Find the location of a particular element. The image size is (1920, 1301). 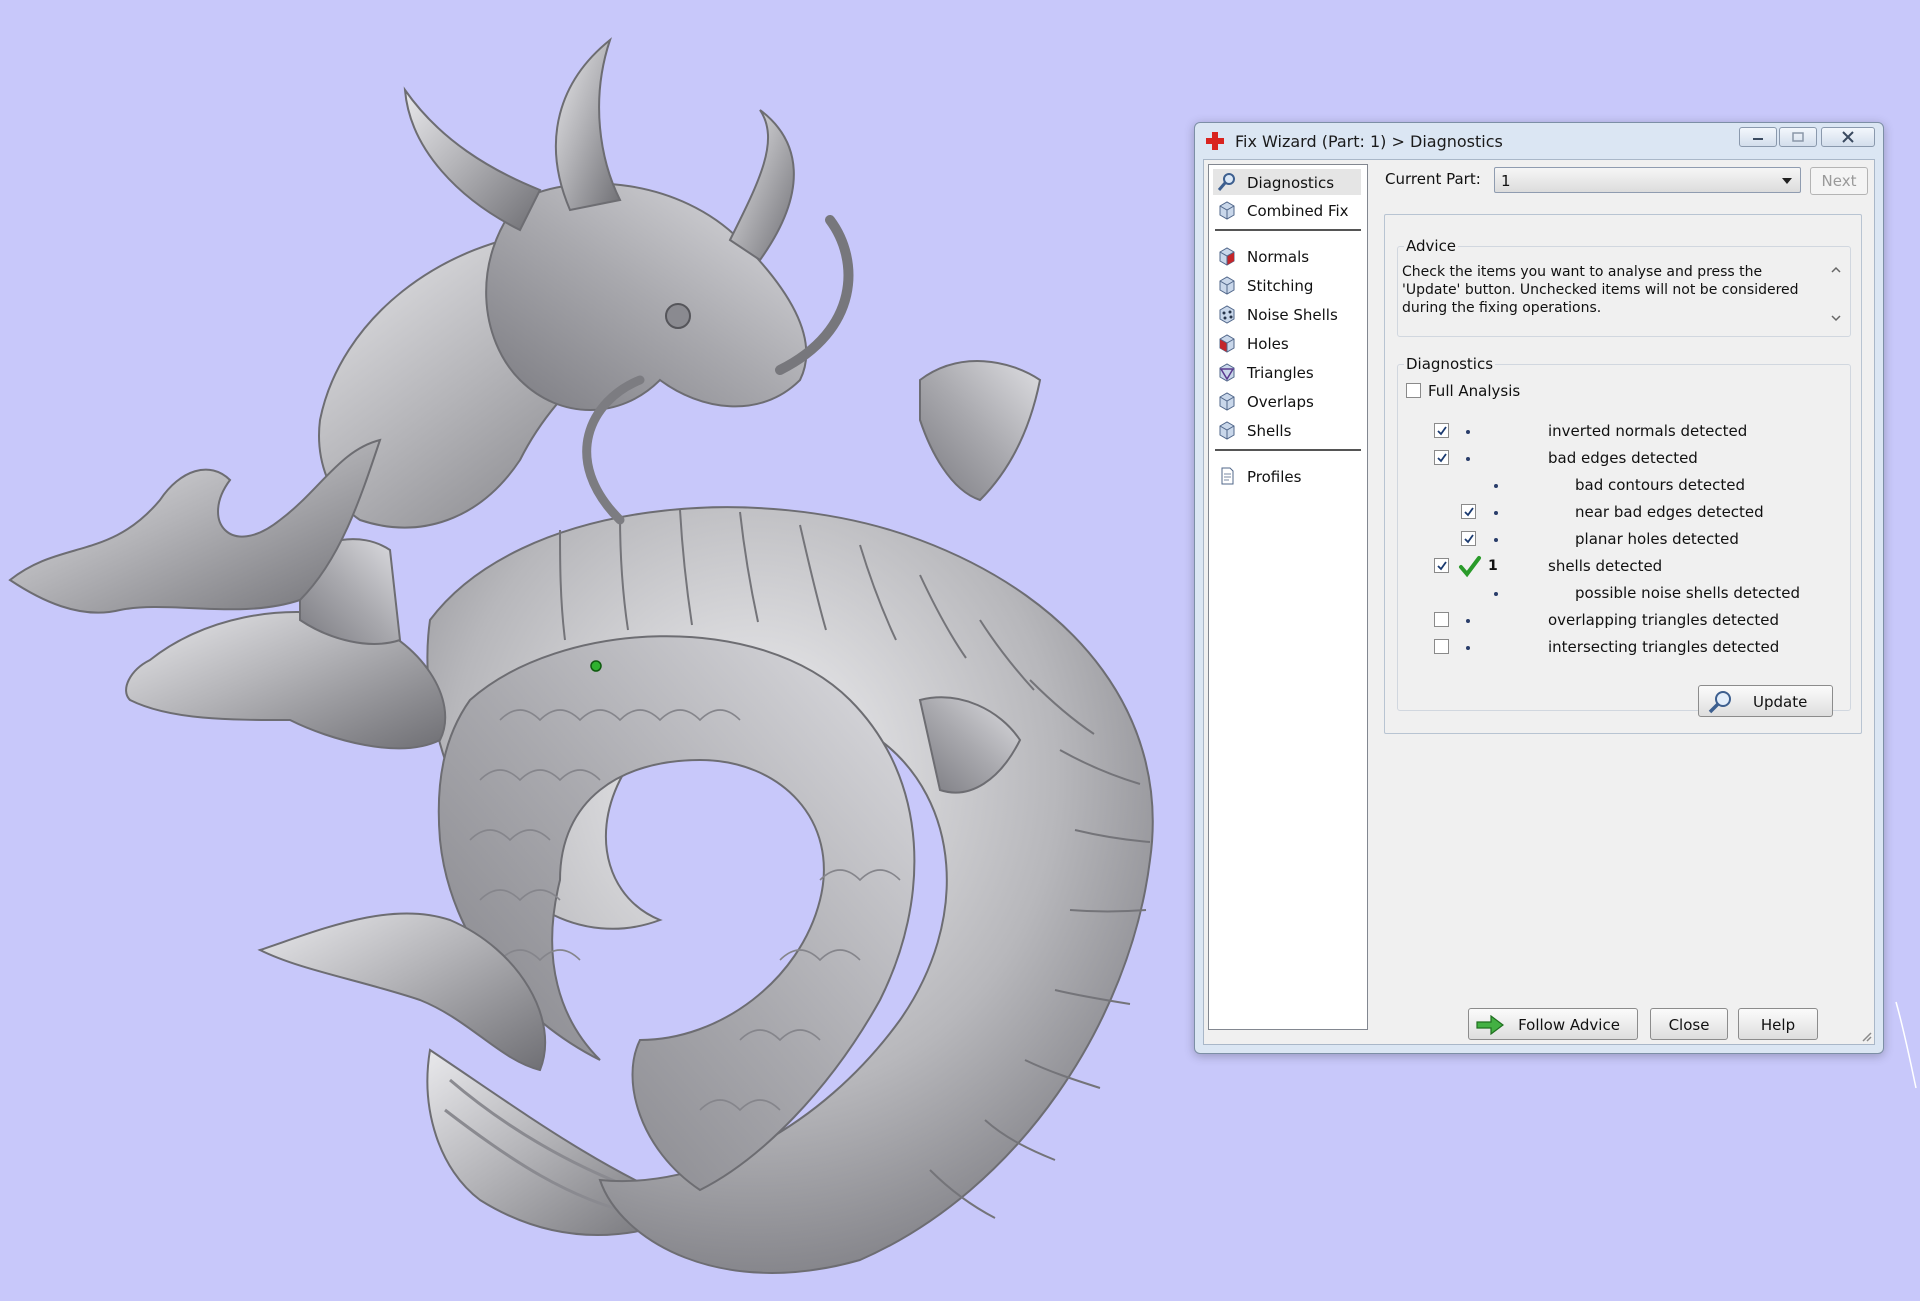

red-cross-icon is located at coordinates (1215, 141).